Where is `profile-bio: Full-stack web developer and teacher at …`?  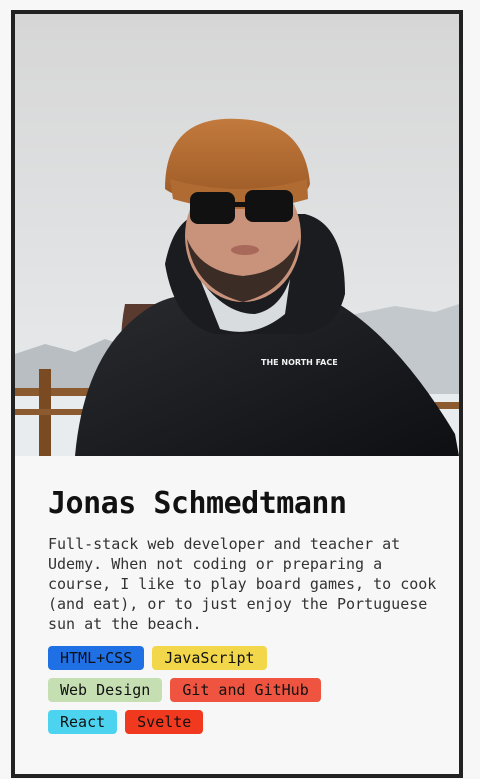
profile-bio: Full-stack web developer and teacher at … is located at coordinates (242, 584).